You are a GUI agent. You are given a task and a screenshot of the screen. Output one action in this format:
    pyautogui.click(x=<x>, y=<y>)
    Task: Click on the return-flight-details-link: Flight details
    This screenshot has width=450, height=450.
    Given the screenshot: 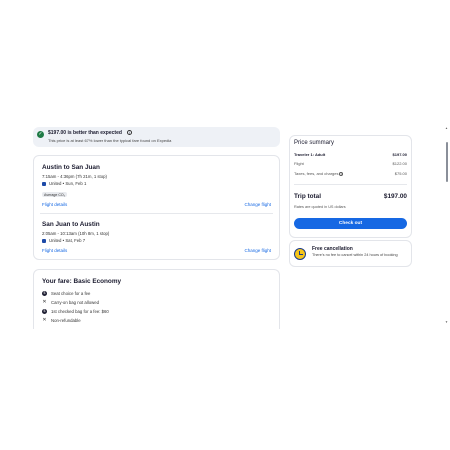 What is the action you would take?
    pyautogui.click(x=54, y=250)
    